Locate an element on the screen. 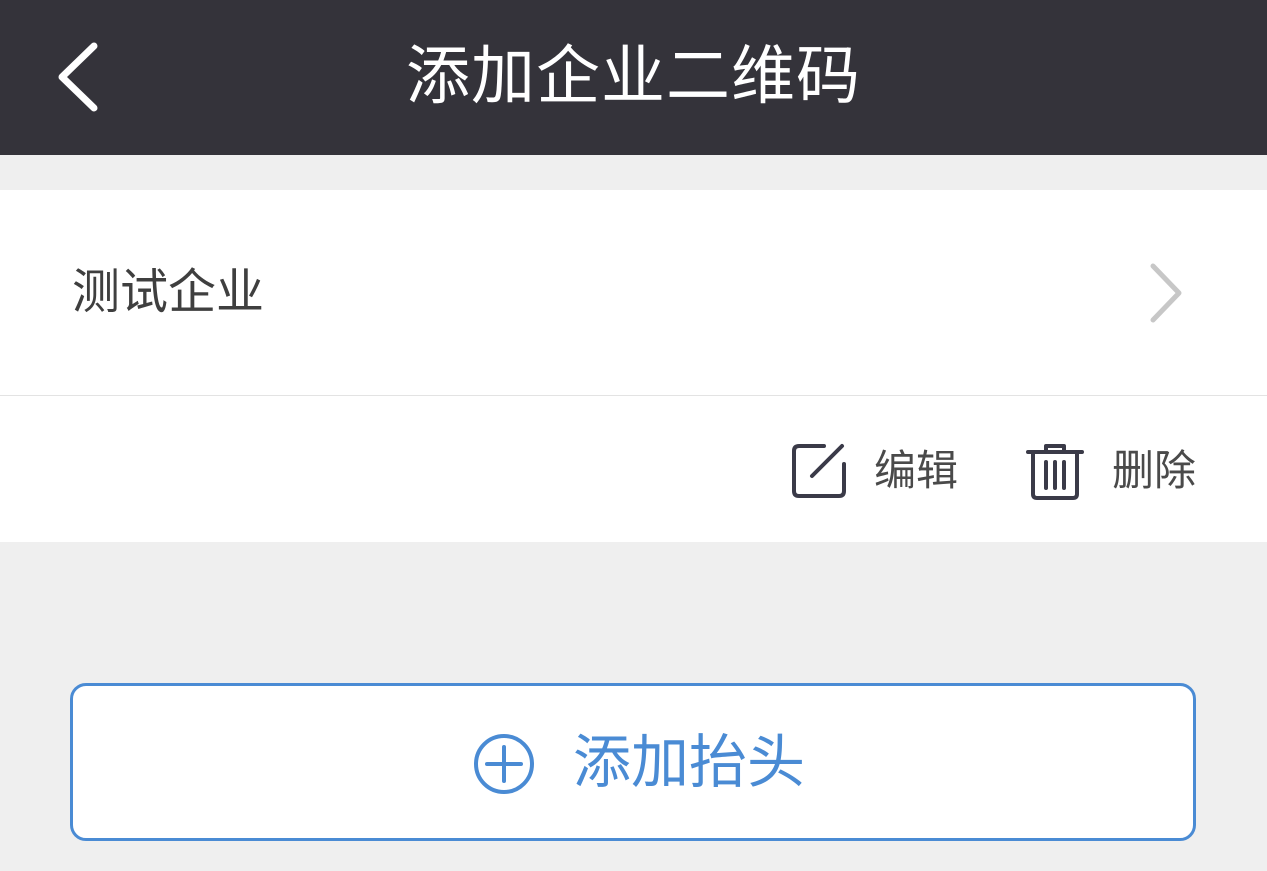  back-button is located at coordinates (80, 77).